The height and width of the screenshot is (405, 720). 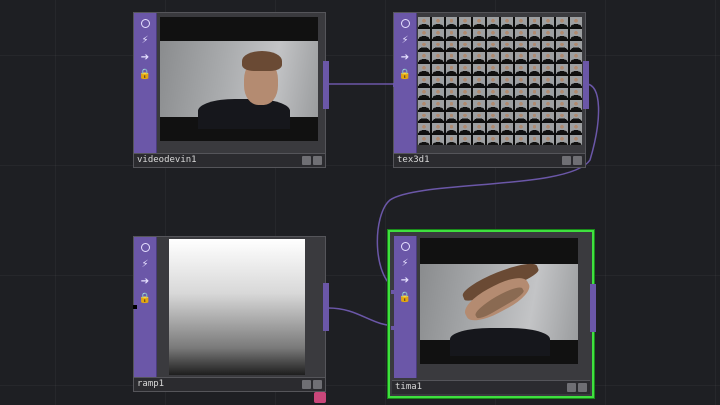 I want to click on node-name: videodevin1, so click(x=229, y=160).